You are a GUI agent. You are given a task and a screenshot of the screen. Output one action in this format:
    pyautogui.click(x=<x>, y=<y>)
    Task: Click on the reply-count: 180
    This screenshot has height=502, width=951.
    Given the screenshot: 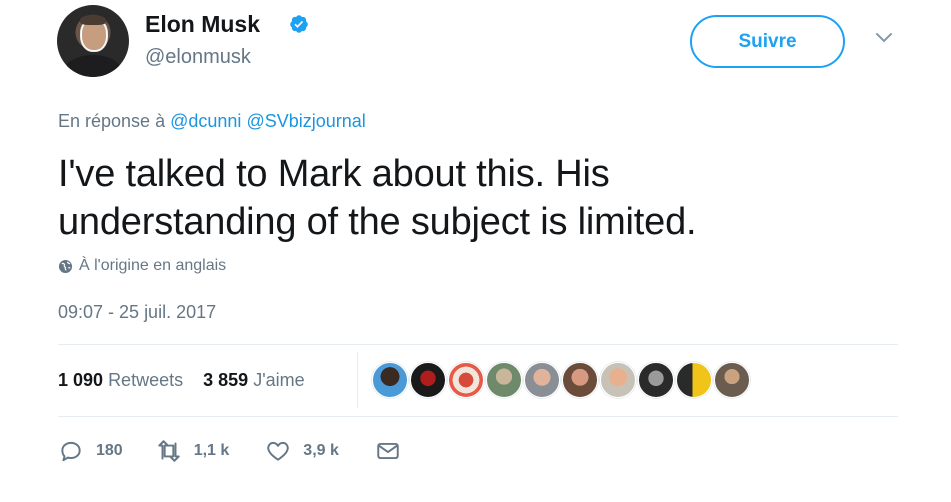 What is the action you would take?
    pyautogui.click(x=109, y=450)
    